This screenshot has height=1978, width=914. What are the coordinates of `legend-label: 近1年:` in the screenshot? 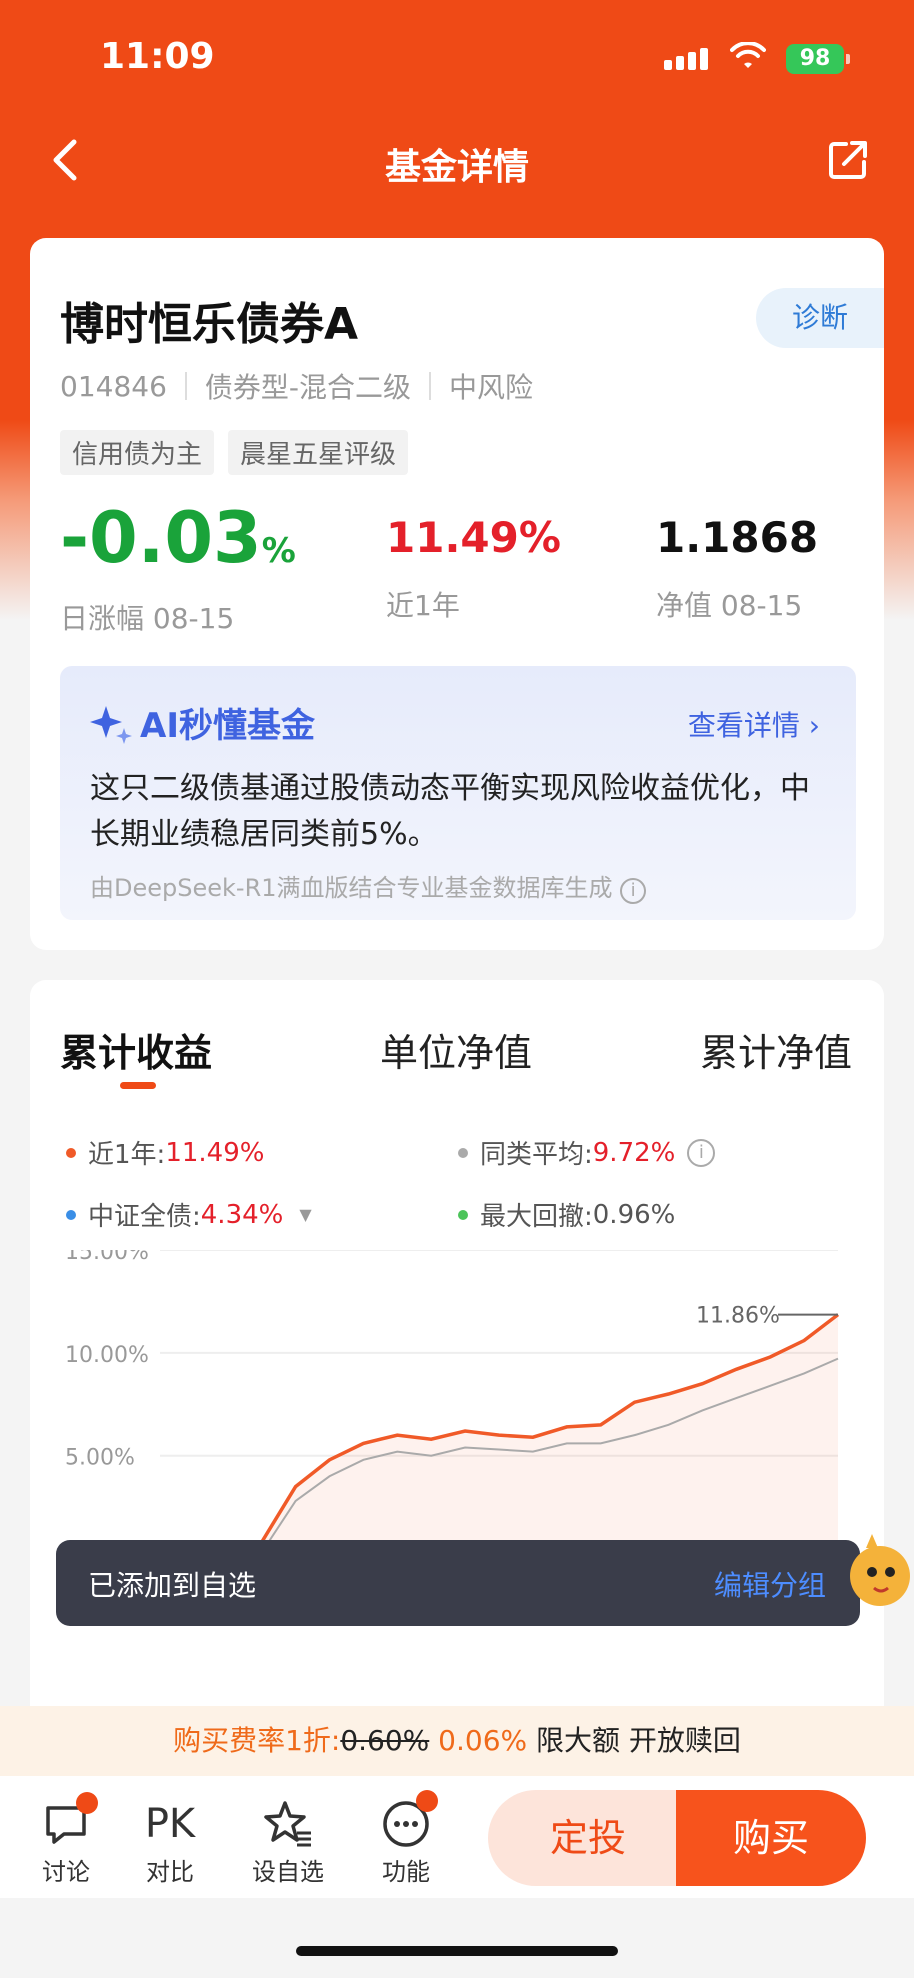 It's located at (127, 1155).